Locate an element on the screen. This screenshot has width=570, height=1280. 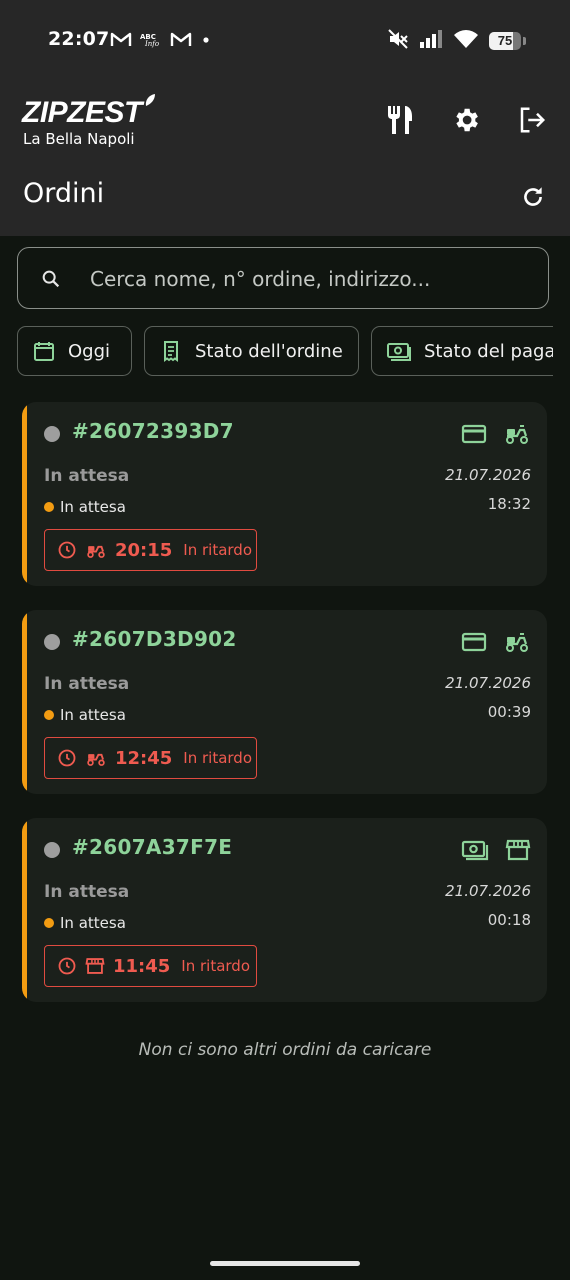
system-icons: 75 is located at coordinates (456, 41).